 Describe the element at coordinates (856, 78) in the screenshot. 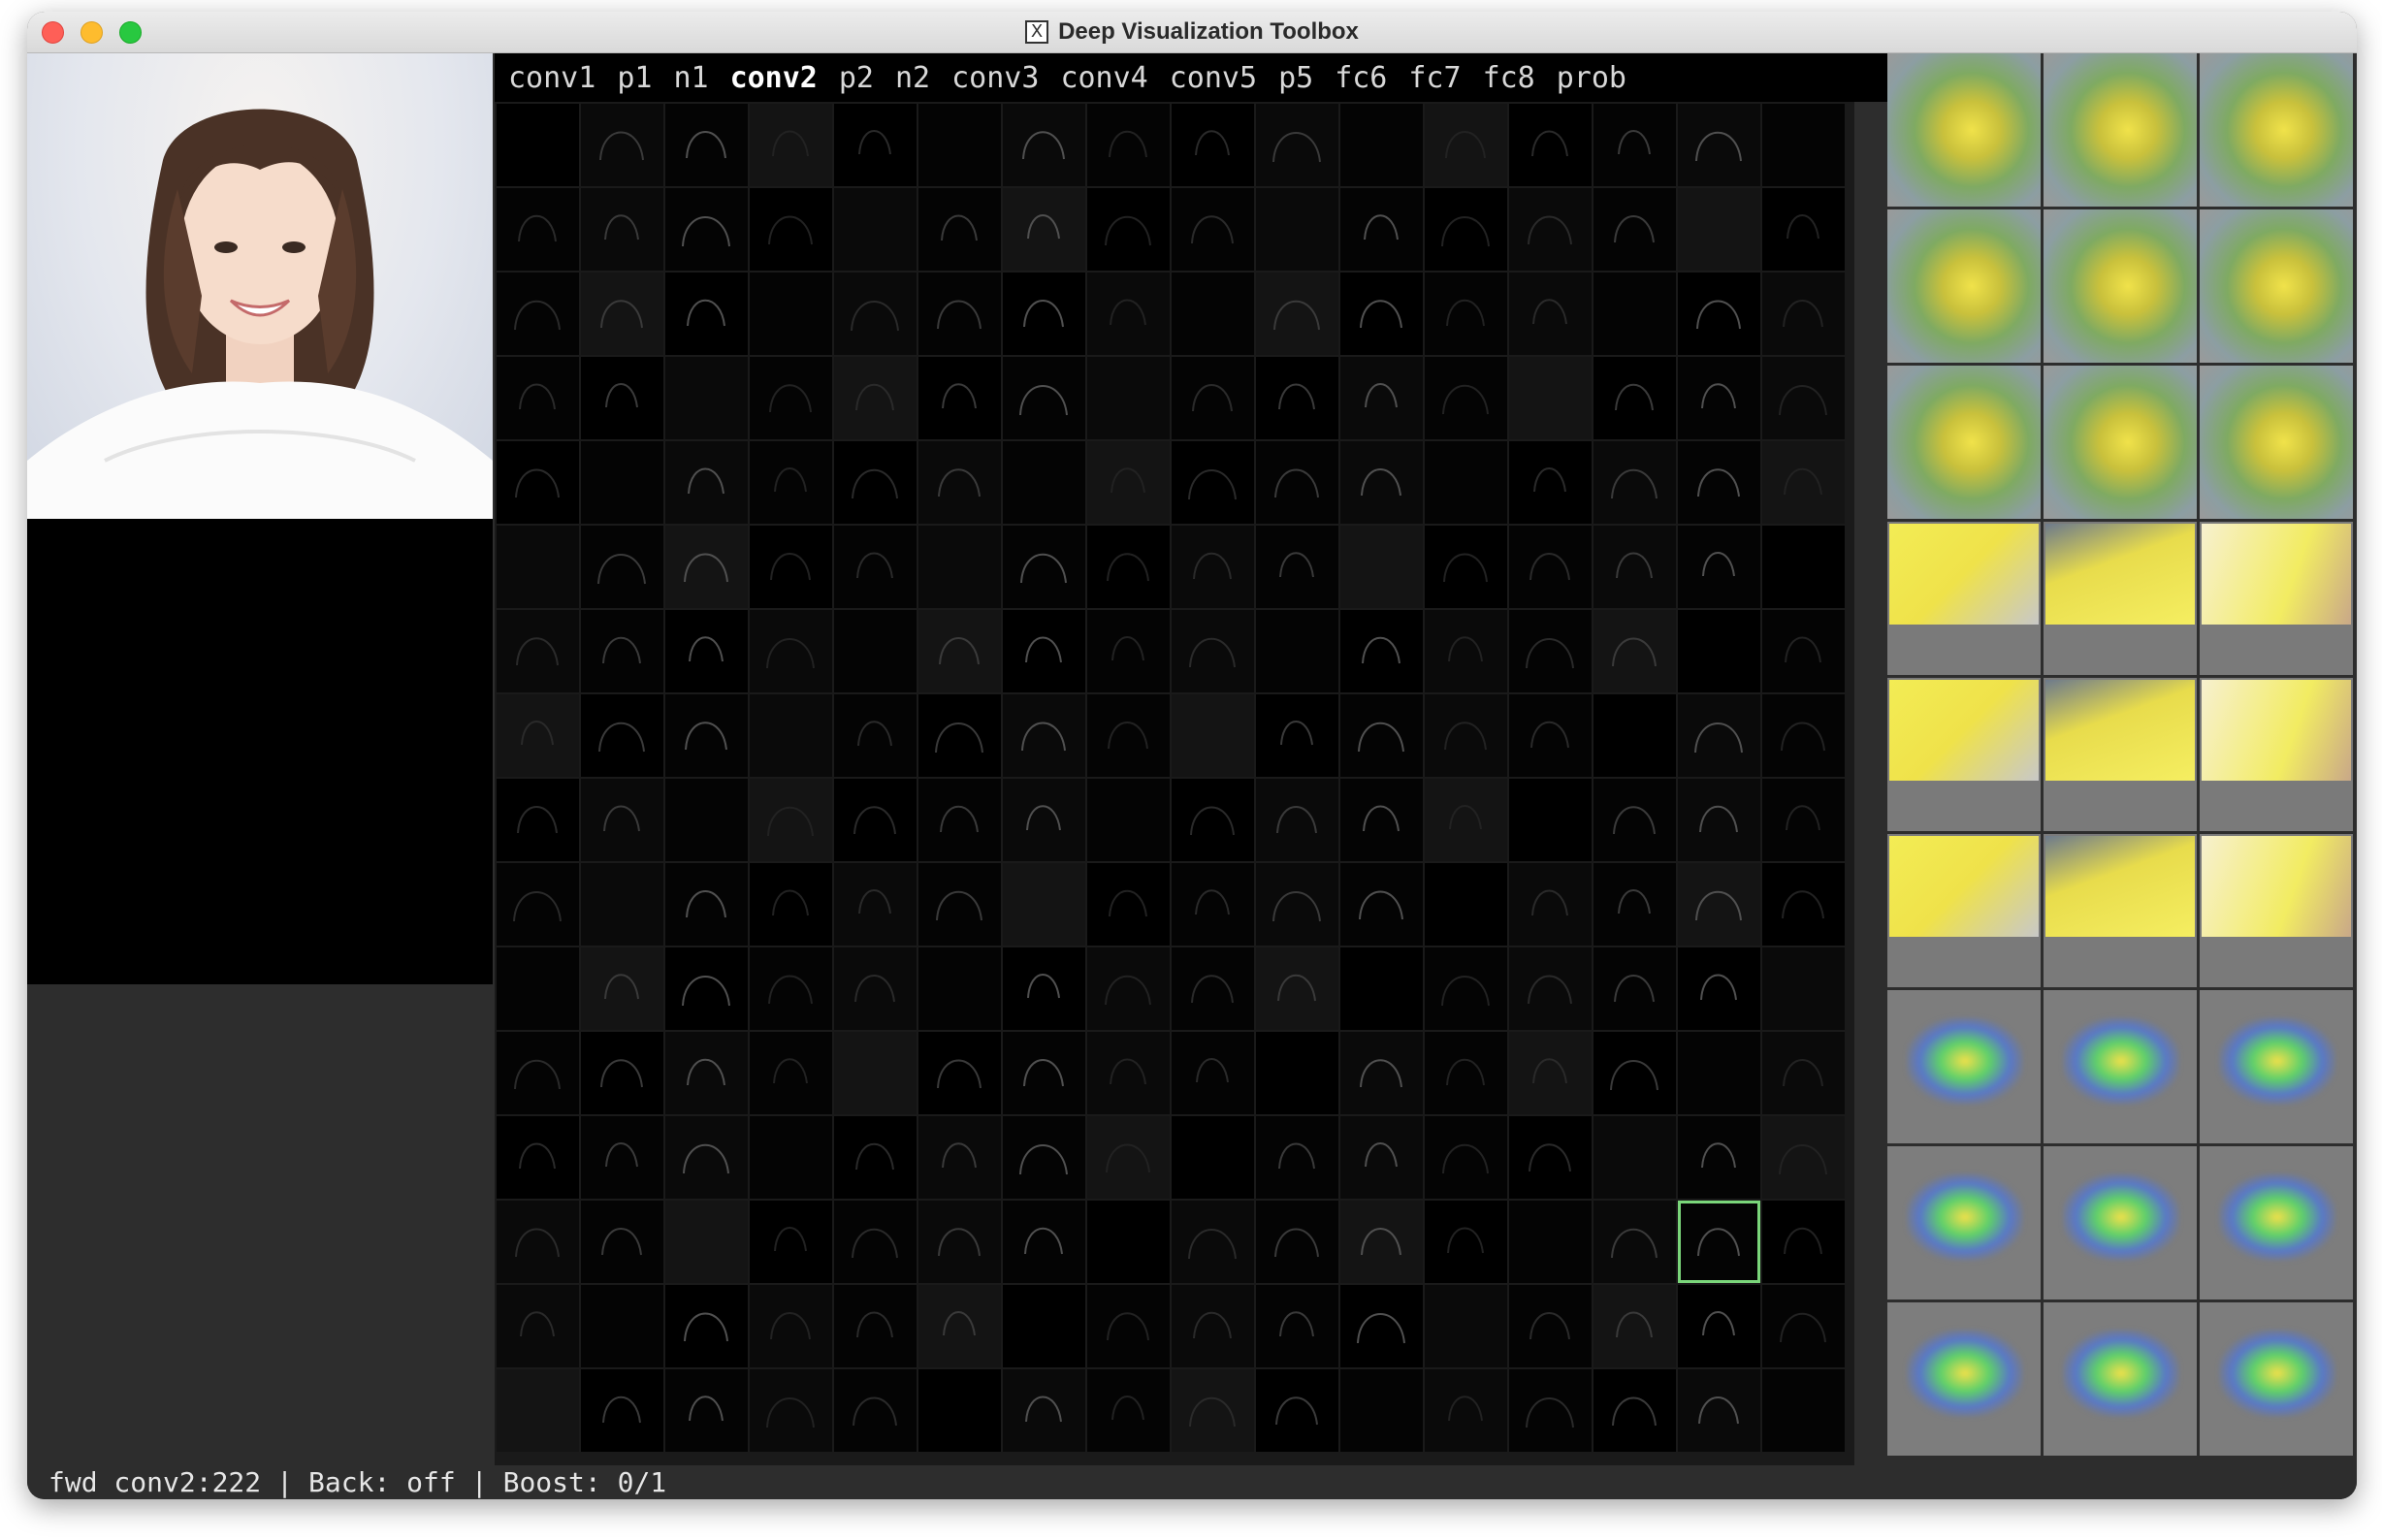

I see `layer-tab-p2: p2` at that location.